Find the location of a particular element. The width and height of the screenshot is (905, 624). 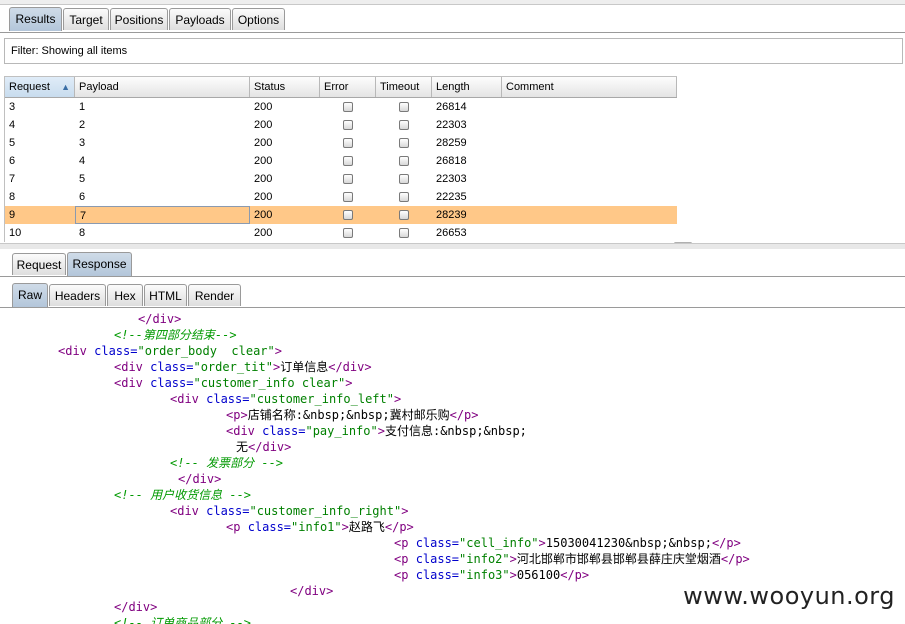

column-timeout-header: Timeout is located at coordinates (404, 87).